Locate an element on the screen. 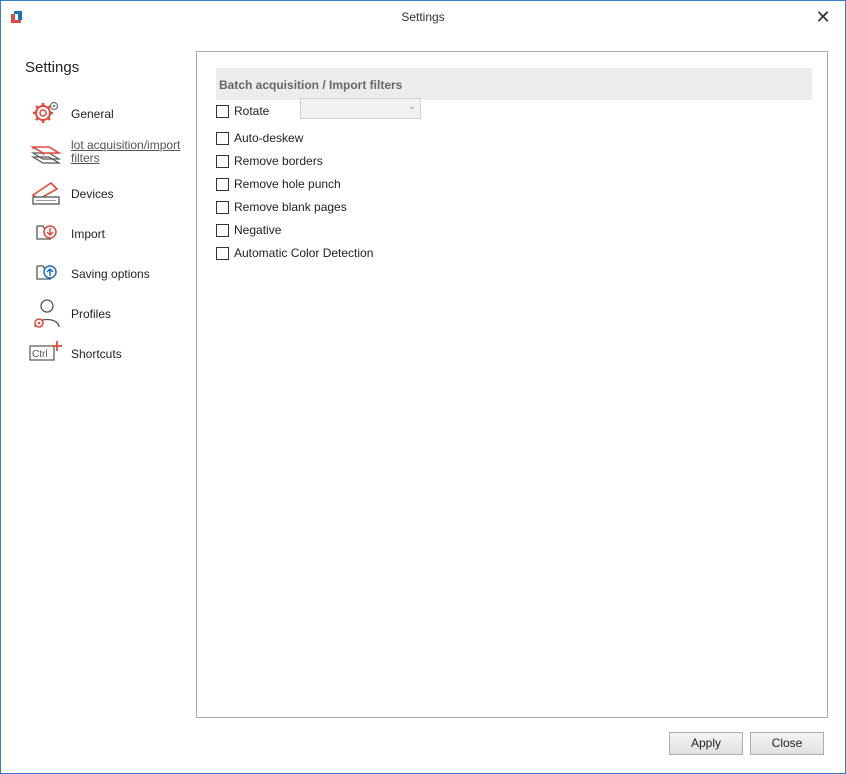 This screenshot has width=846, height=774. section-header: Batch acquisition / Import filters is located at coordinates (514, 84).